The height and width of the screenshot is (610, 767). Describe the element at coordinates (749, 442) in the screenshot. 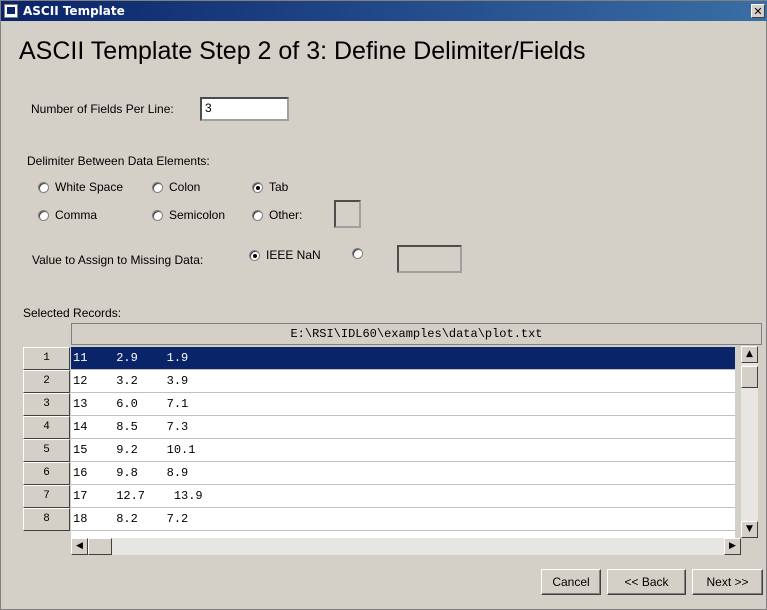

I see `vertical-scrollbar: ▲ ▼` at that location.